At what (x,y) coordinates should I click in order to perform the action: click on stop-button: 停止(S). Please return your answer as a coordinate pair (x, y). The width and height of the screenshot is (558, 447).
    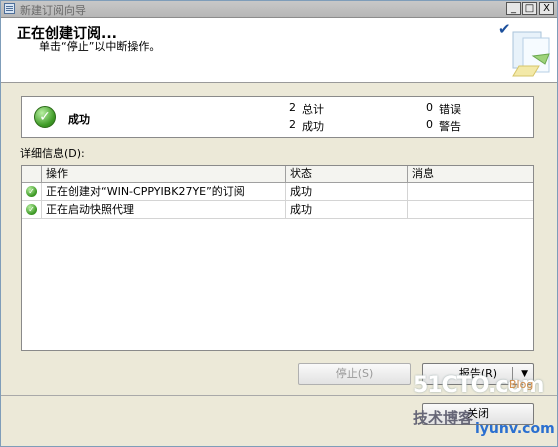
    Looking at the image, I should click on (354, 374).